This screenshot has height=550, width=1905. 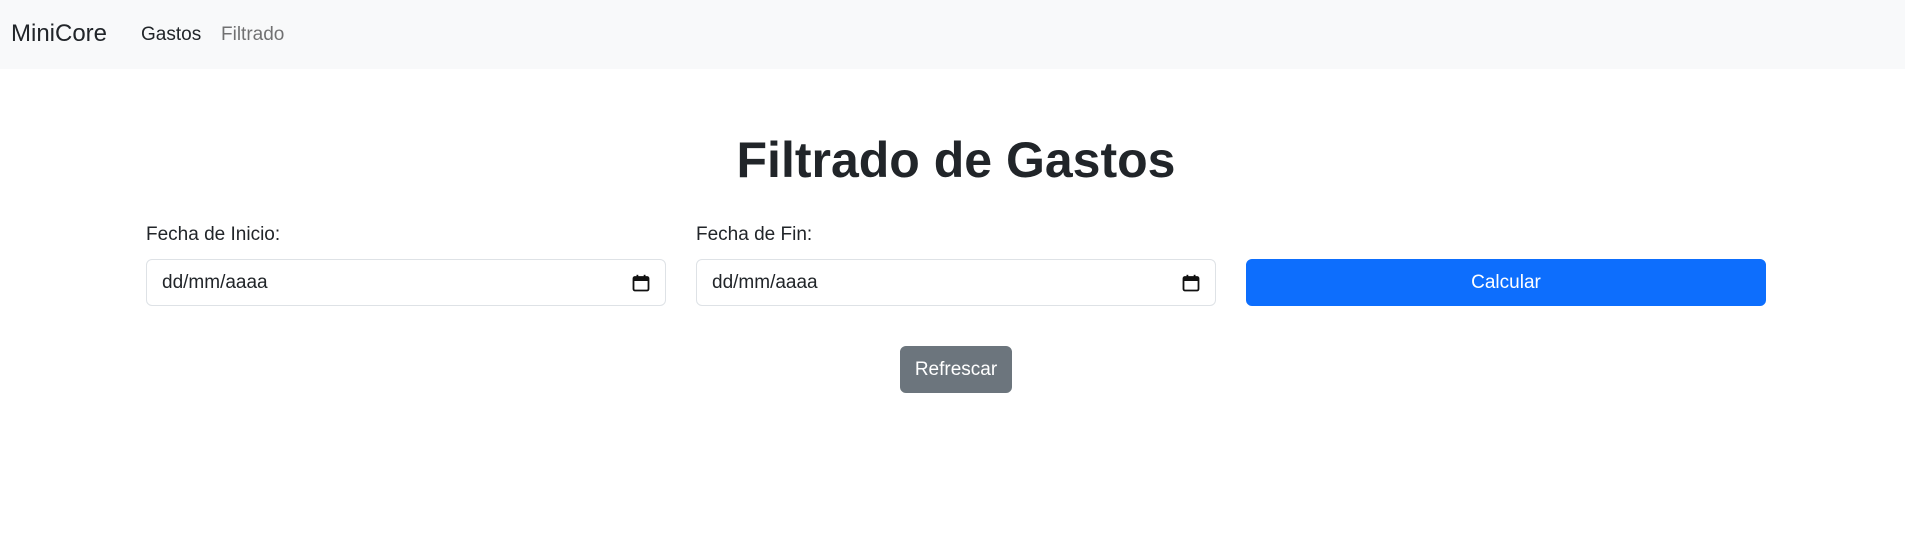 I want to click on calculate-button: Calcular, so click(x=1506, y=282).